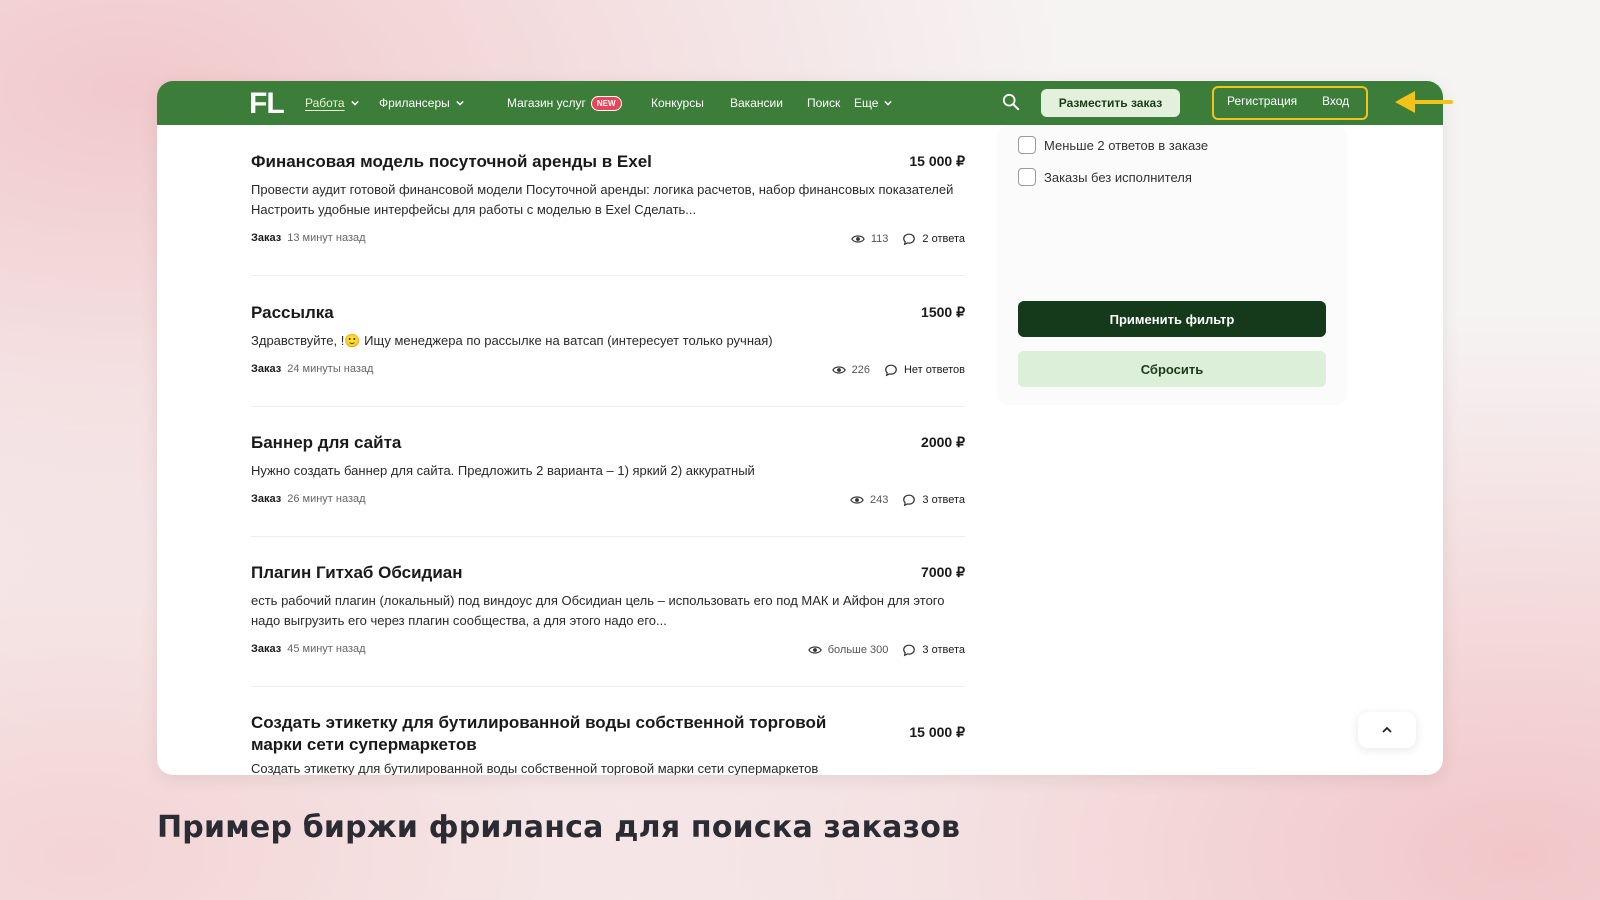 The height and width of the screenshot is (900, 1600). What do you see at coordinates (1105, 177) in the screenshot?
I see `filter-no-executor: Заказы без исполнителя` at bounding box center [1105, 177].